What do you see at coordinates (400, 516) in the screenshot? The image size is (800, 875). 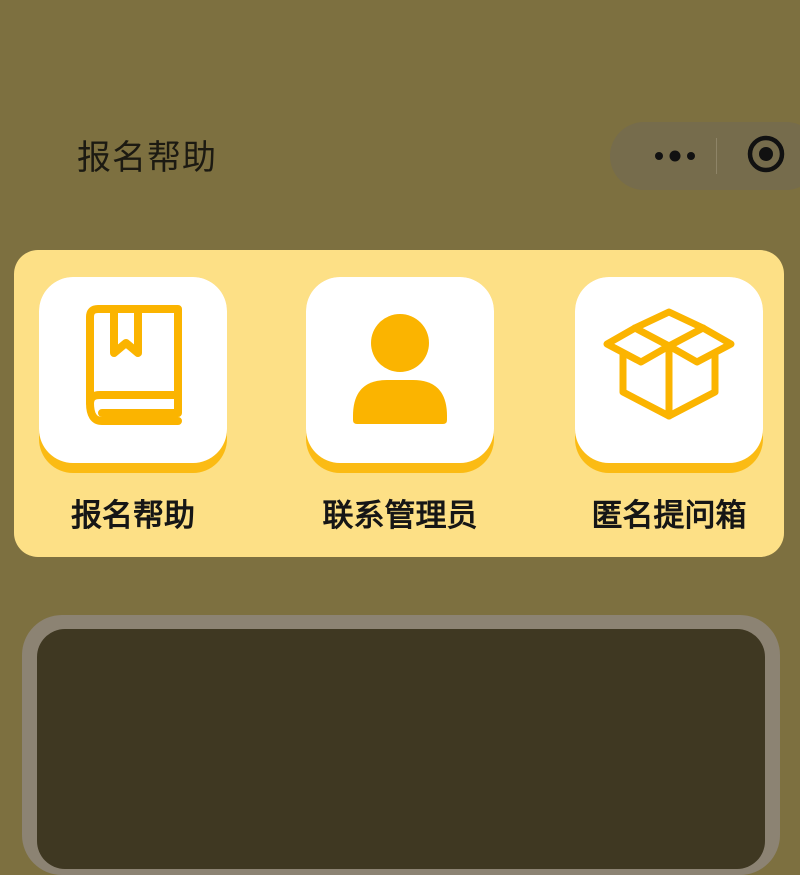 I see `menu-item-label: 联系管理员` at bounding box center [400, 516].